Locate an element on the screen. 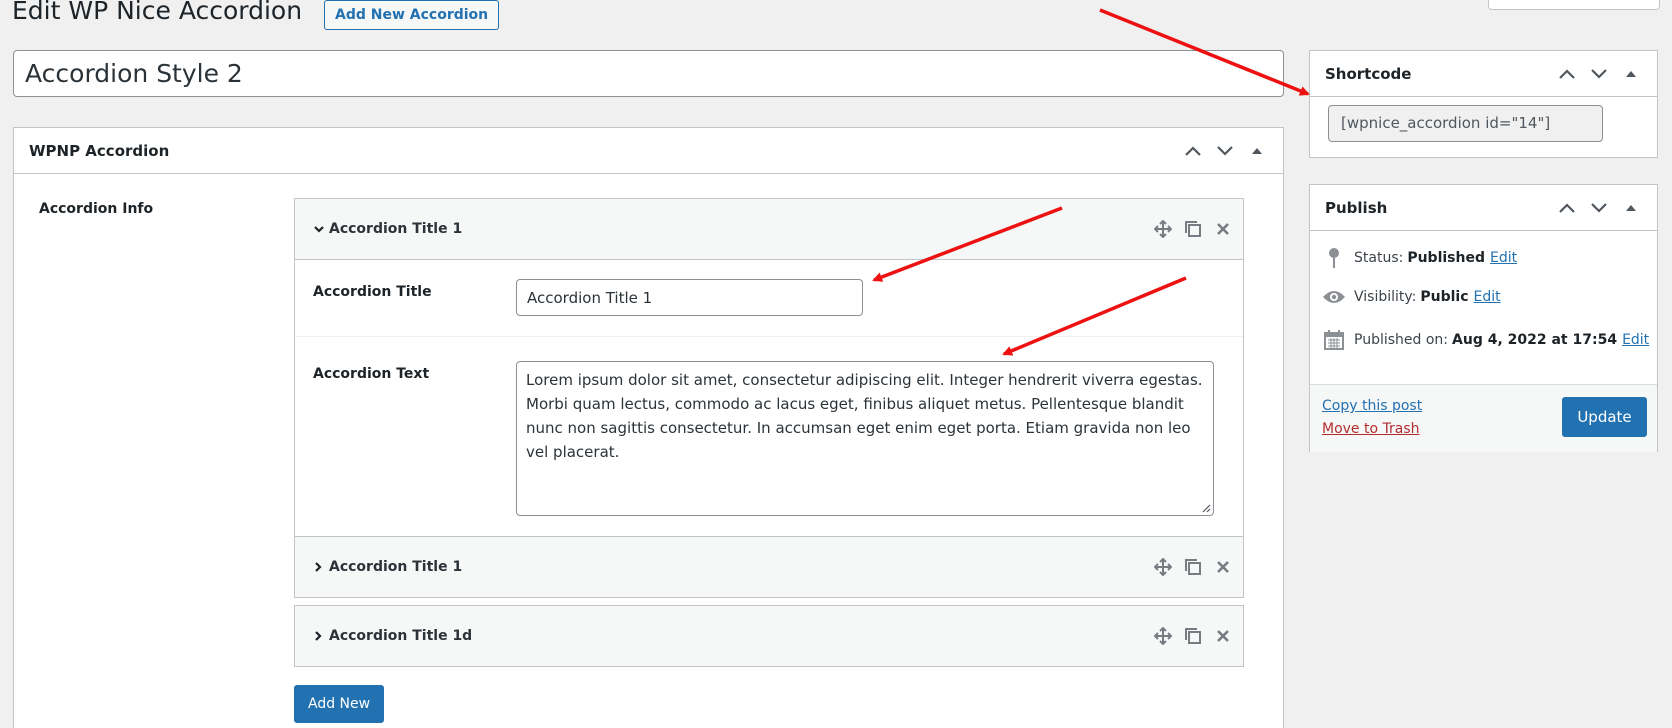 The image size is (1672, 728). shortcode-field: [wpnice_accordion id="14"] is located at coordinates (1465, 123).